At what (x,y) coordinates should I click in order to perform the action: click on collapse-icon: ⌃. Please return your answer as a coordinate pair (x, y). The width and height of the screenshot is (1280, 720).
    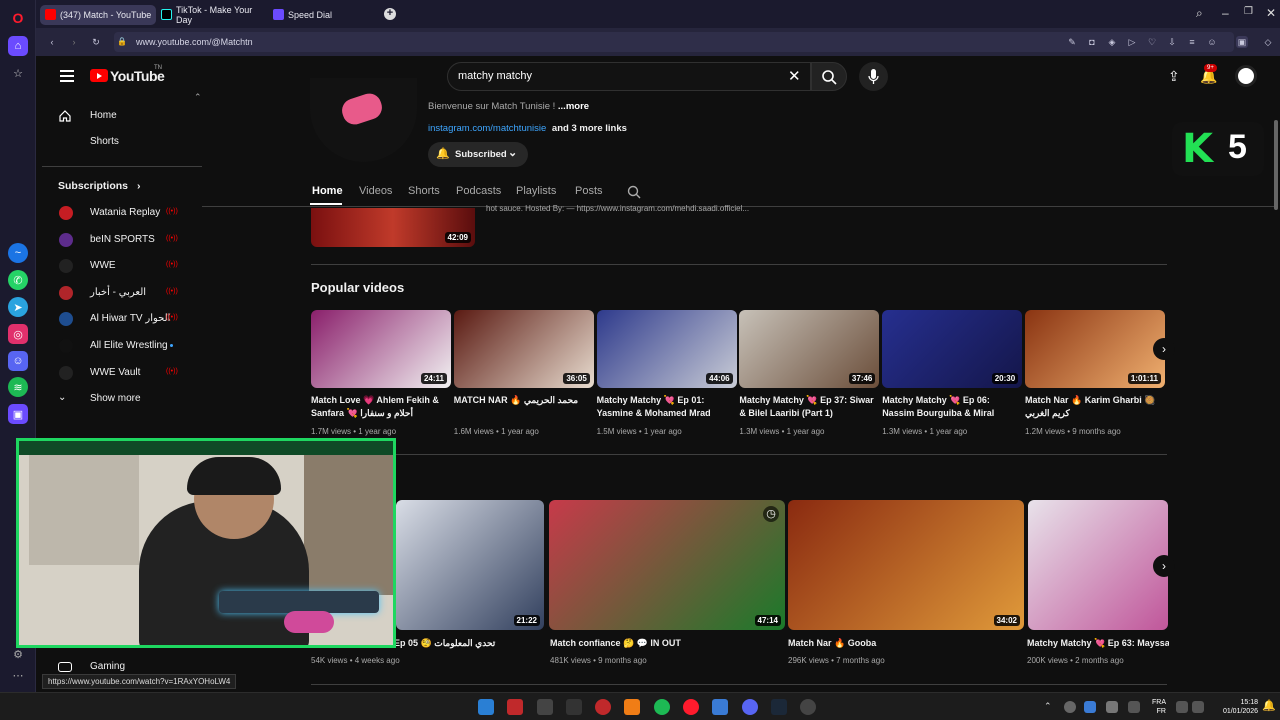
    Looking at the image, I should click on (198, 97).